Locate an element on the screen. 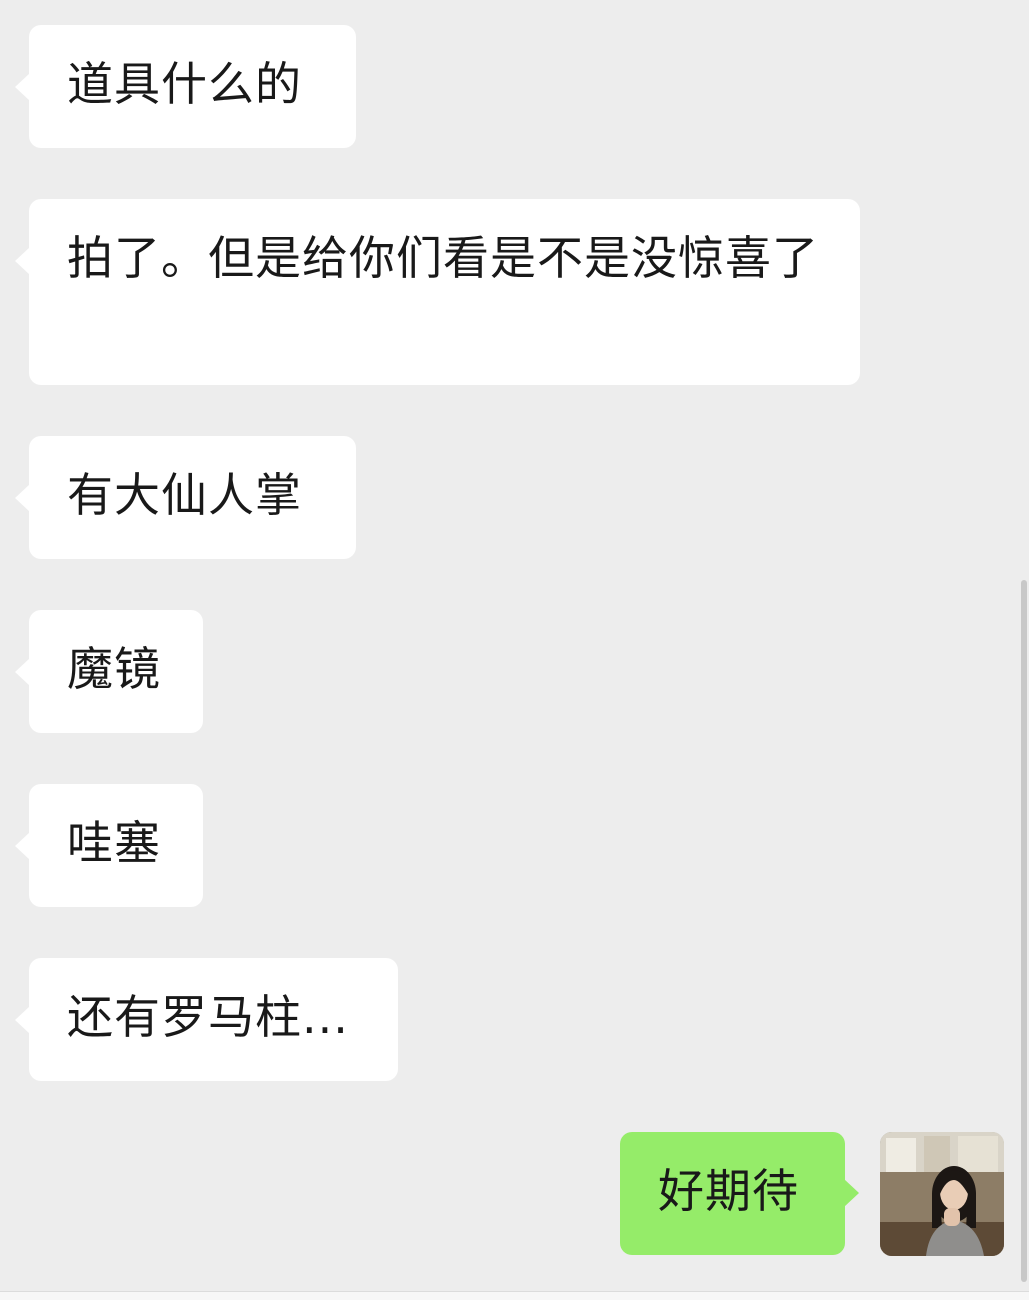 The height and width of the screenshot is (1300, 1029). message-text: 好期待 is located at coordinates (728, 1191).